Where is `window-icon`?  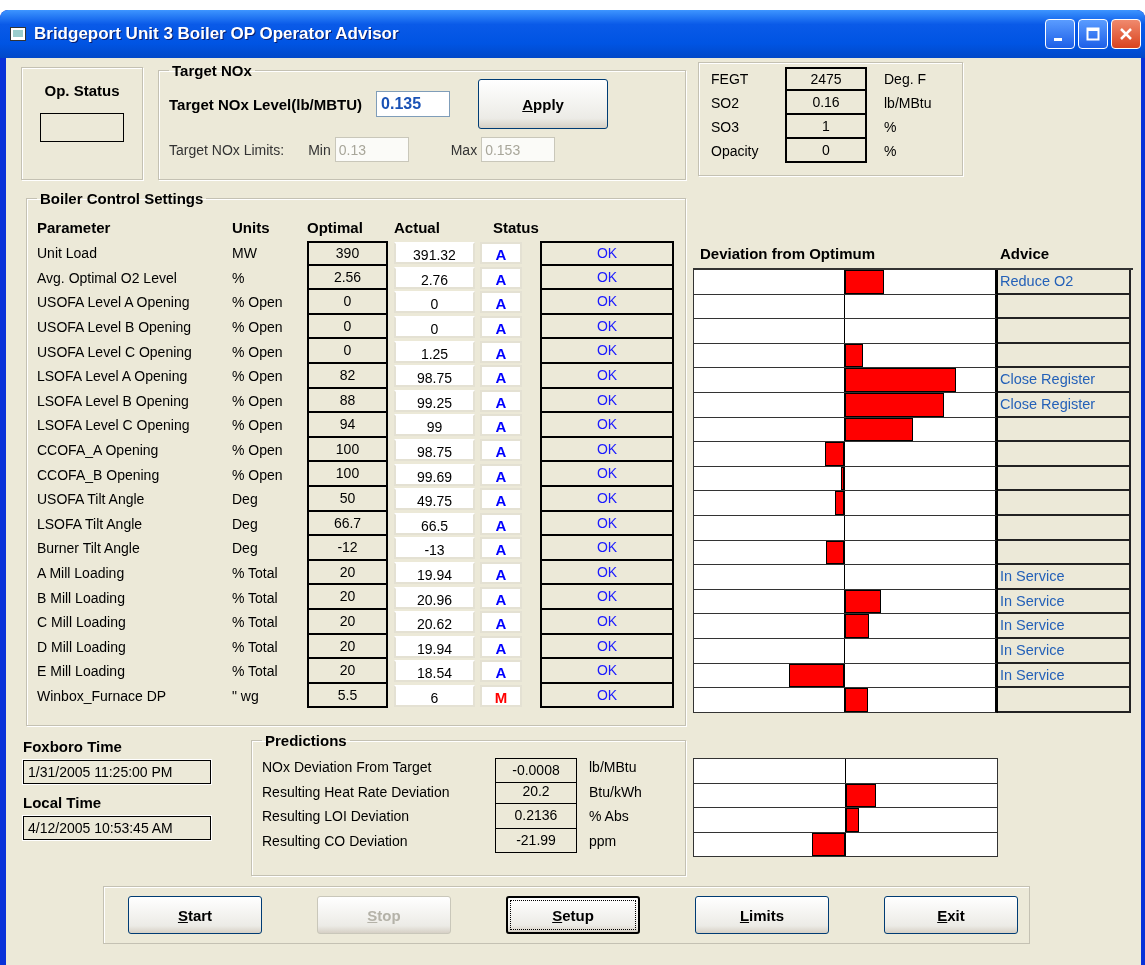 window-icon is located at coordinates (18, 34).